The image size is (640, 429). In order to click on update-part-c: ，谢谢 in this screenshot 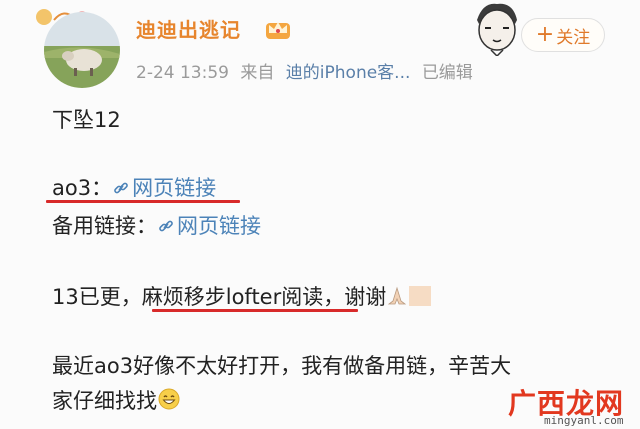, I will do `click(355, 297)`.